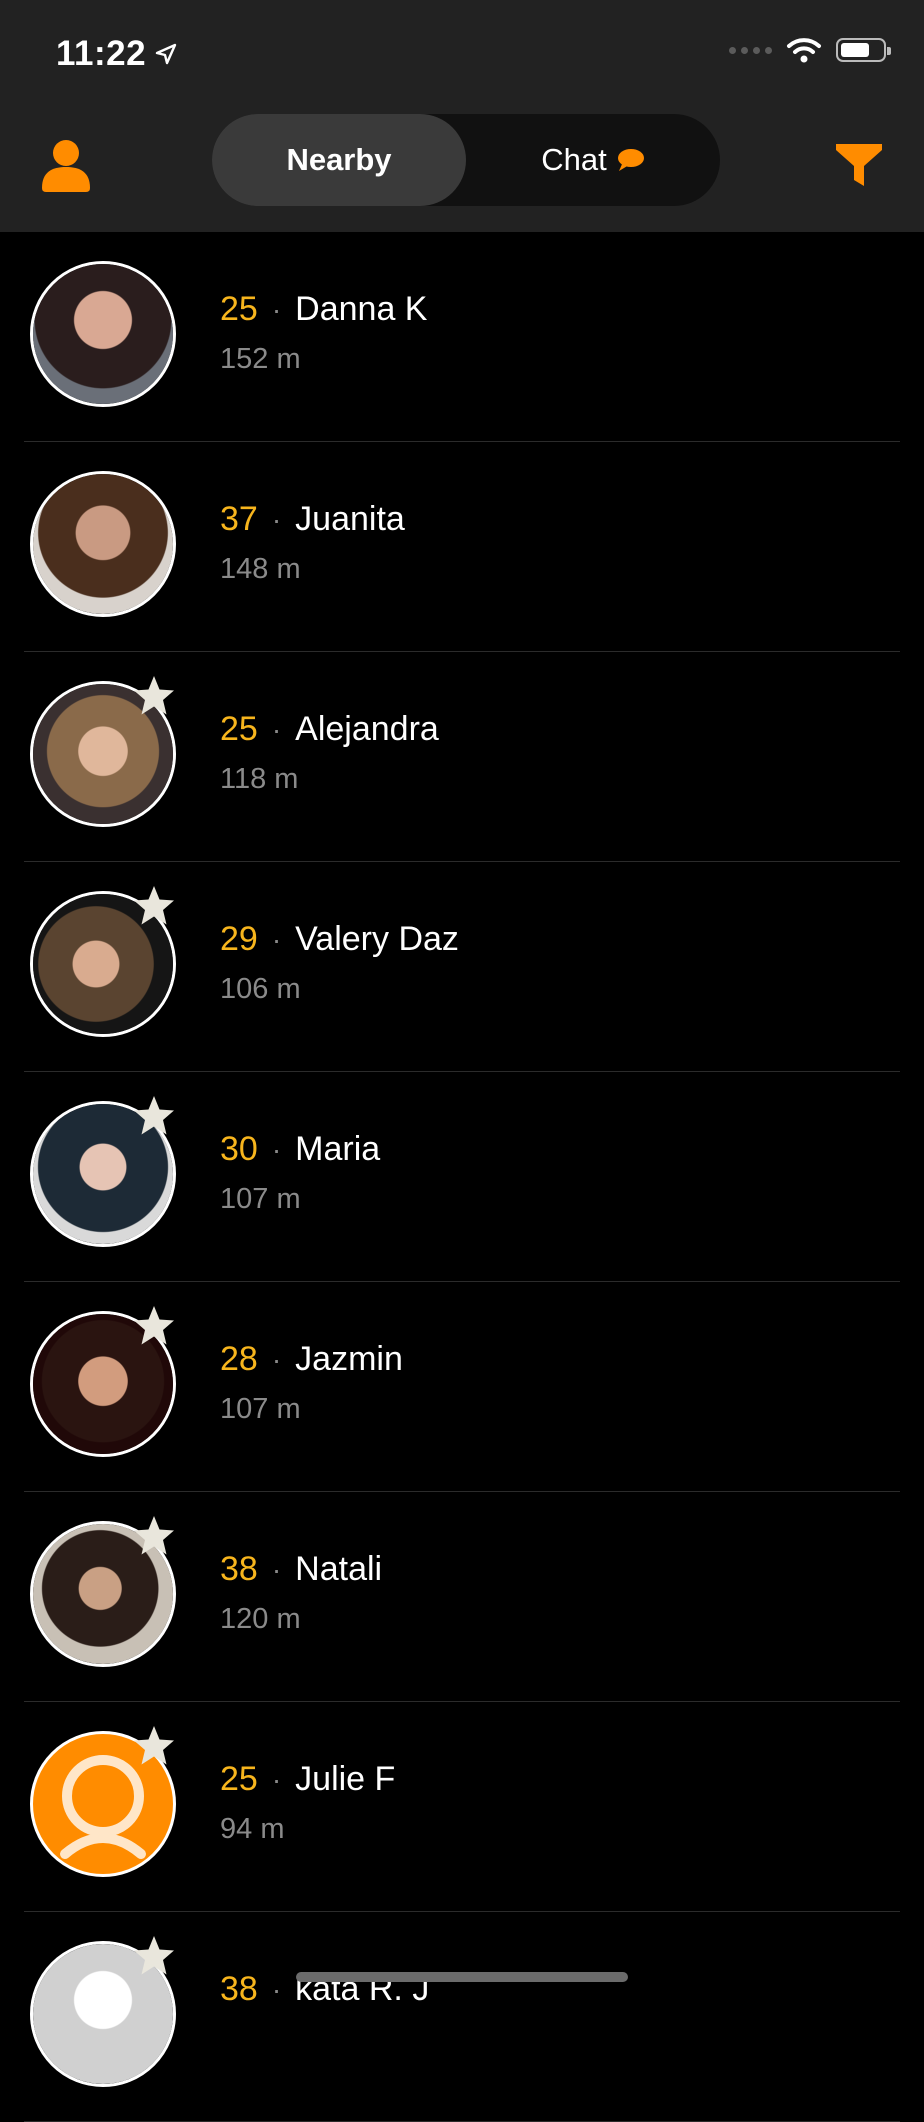  Describe the element at coordinates (462, 1387) in the screenshot. I see `list-item: 28 · Jazmin 107 m` at that location.